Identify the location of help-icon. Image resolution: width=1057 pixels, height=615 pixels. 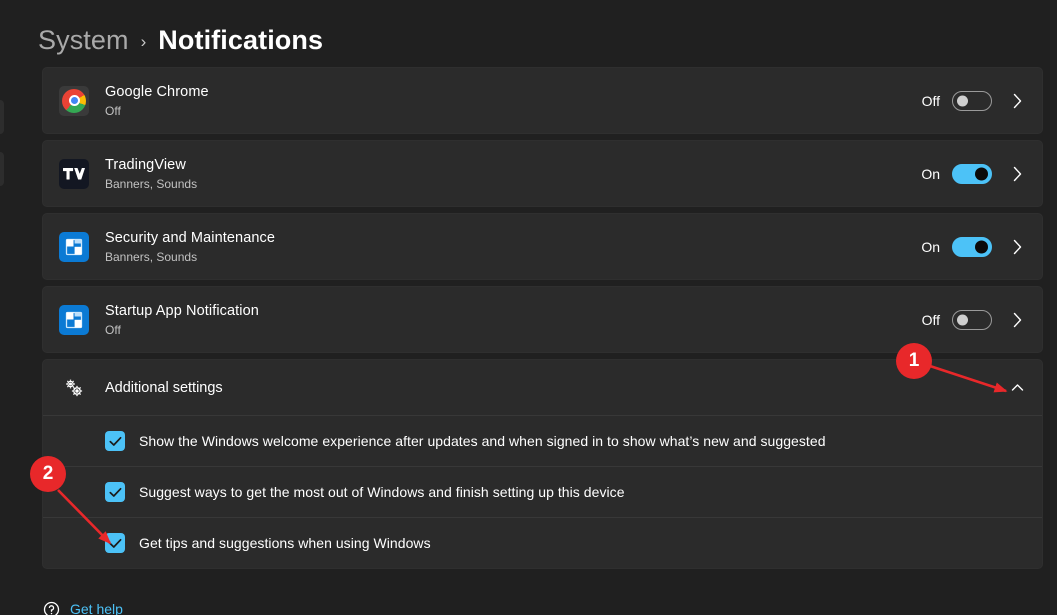
(51, 607).